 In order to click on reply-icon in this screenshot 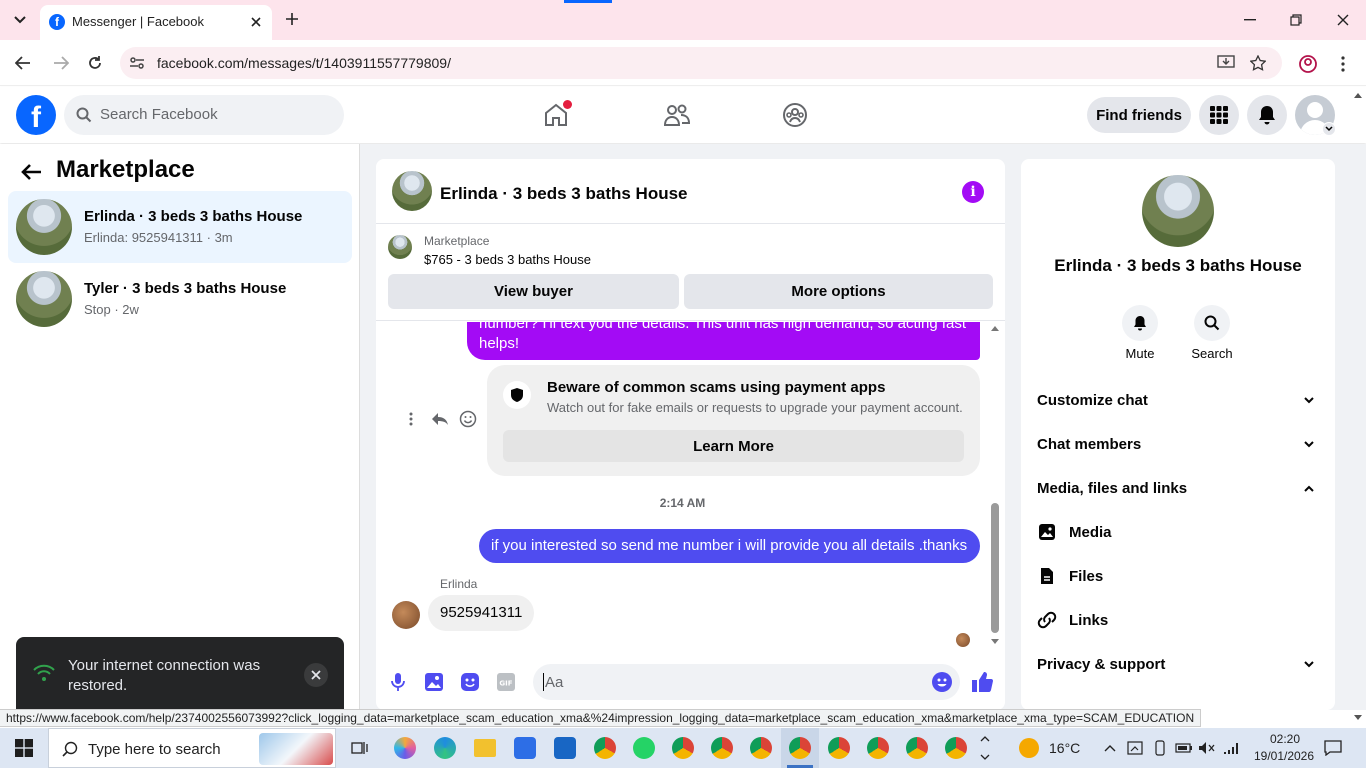, I will do `click(440, 419)`.